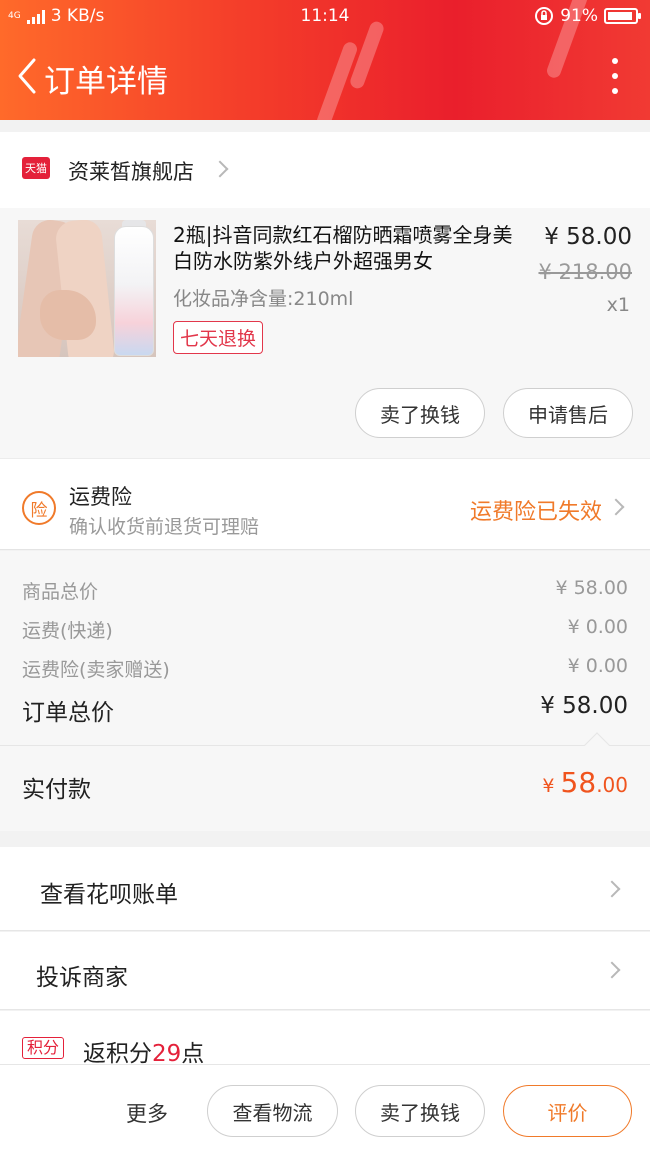 The width and height of the screenshot is (650, 1155). What do you see at coordinates (106, 82) in the screenshot?
I see `page-title: 订单详情` at bounding box center [106, 82].